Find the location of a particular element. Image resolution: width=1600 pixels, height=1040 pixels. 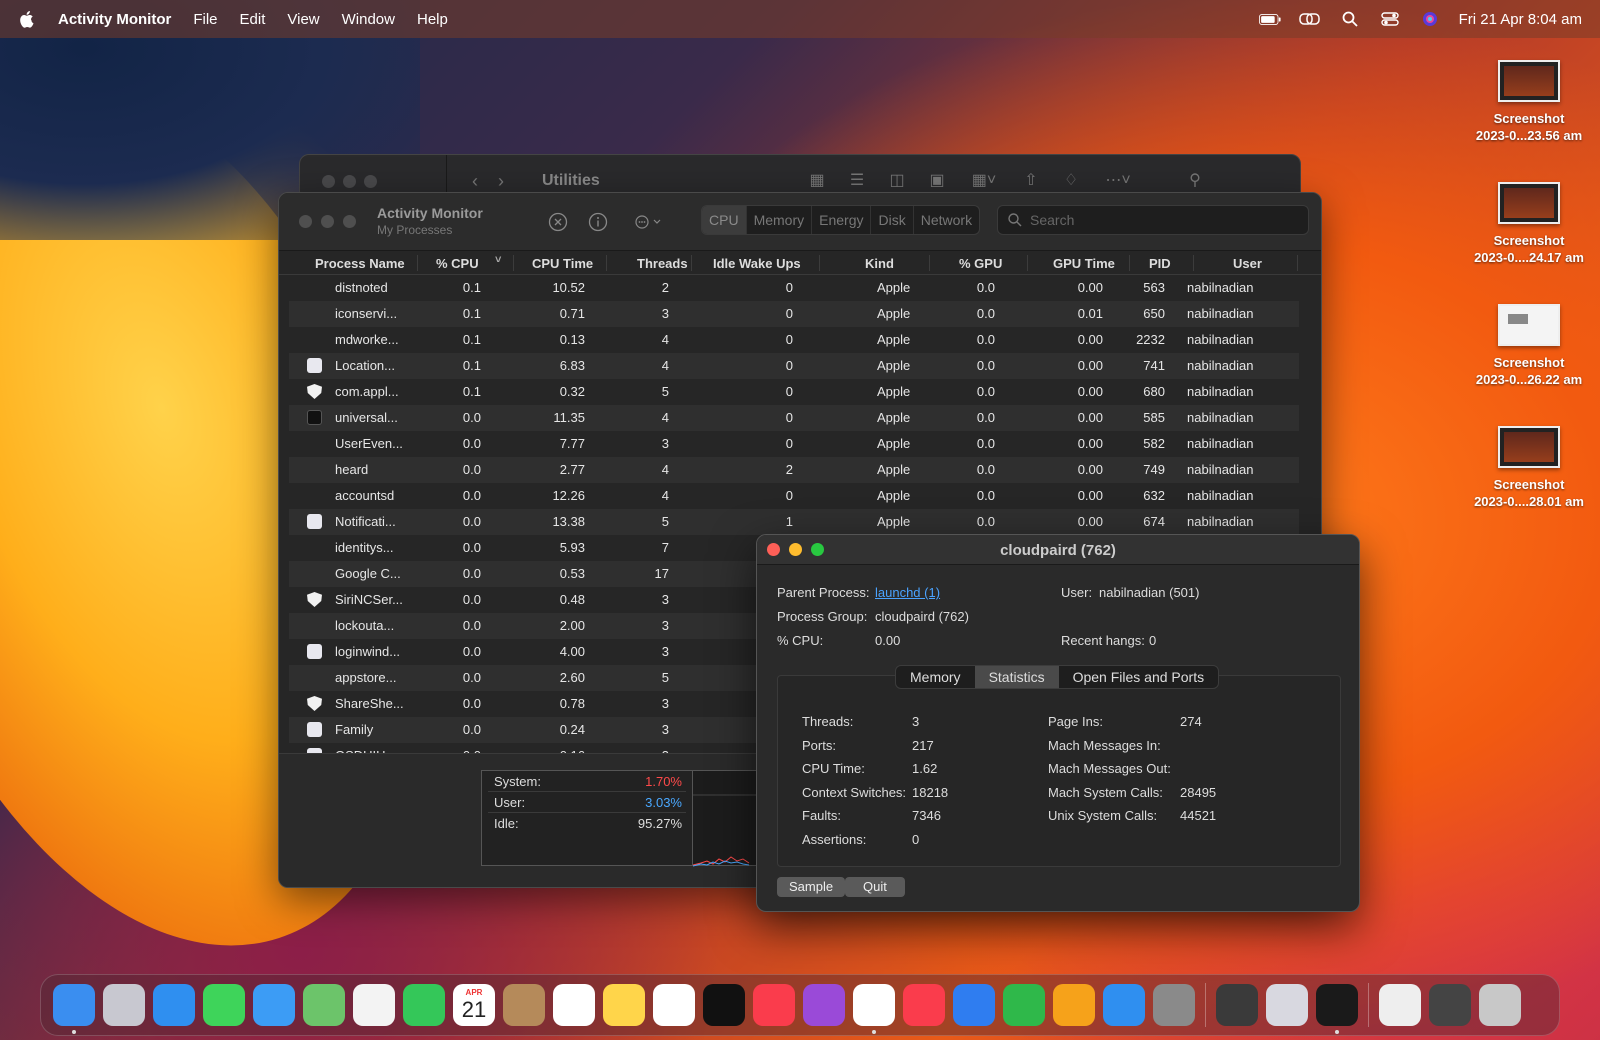

col-gpu-time: GPU Time is located at coordinates (1084, 263).